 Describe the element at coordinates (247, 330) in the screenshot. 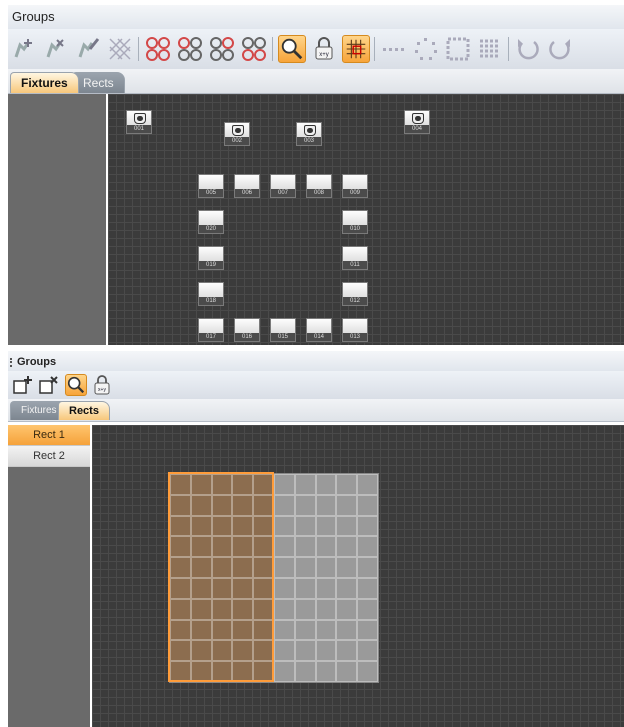

I see `fixture: 016` at that location.